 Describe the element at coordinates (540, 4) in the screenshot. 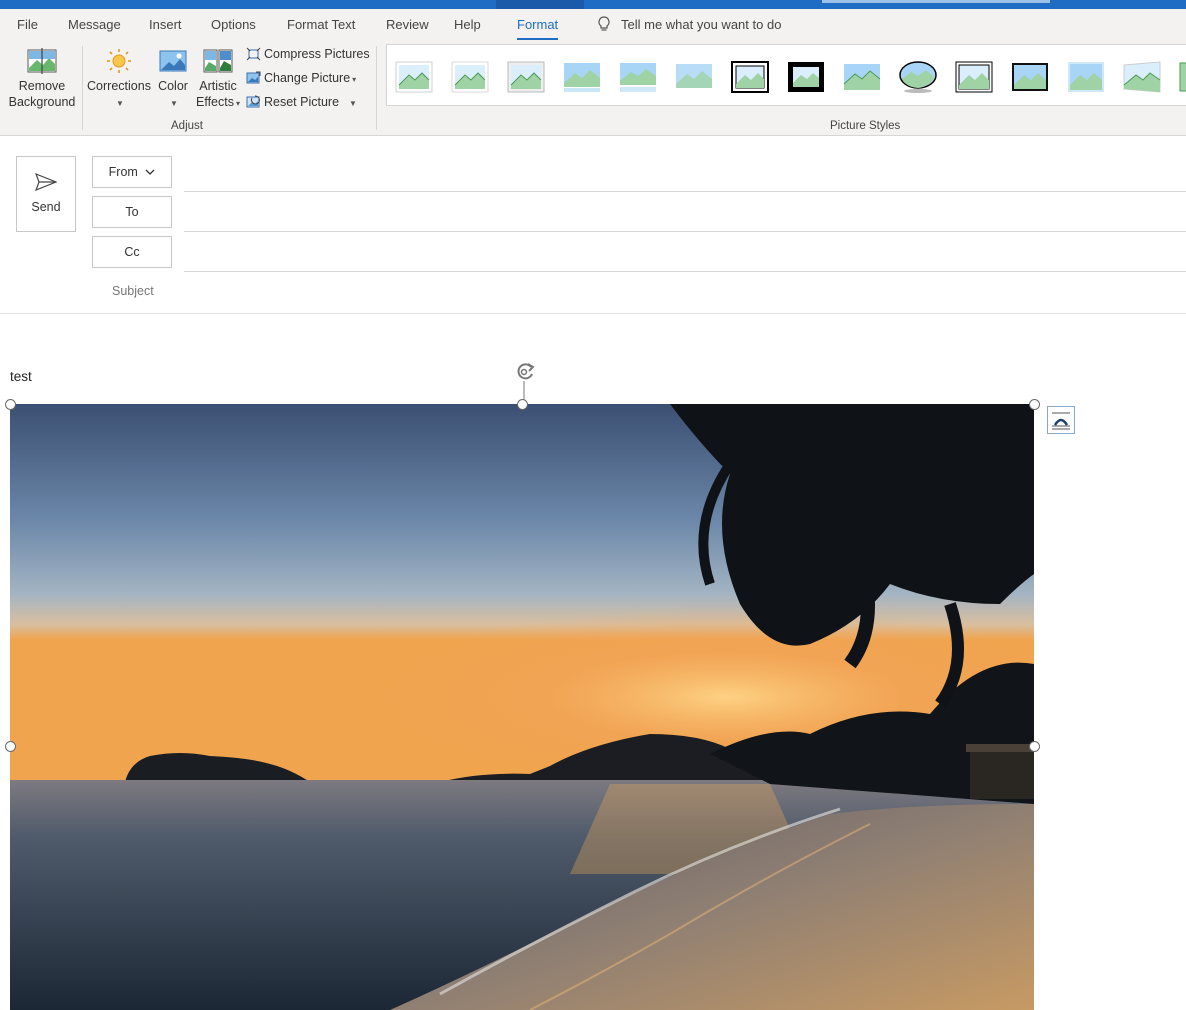

I see `active-tab-highlight` at that location.